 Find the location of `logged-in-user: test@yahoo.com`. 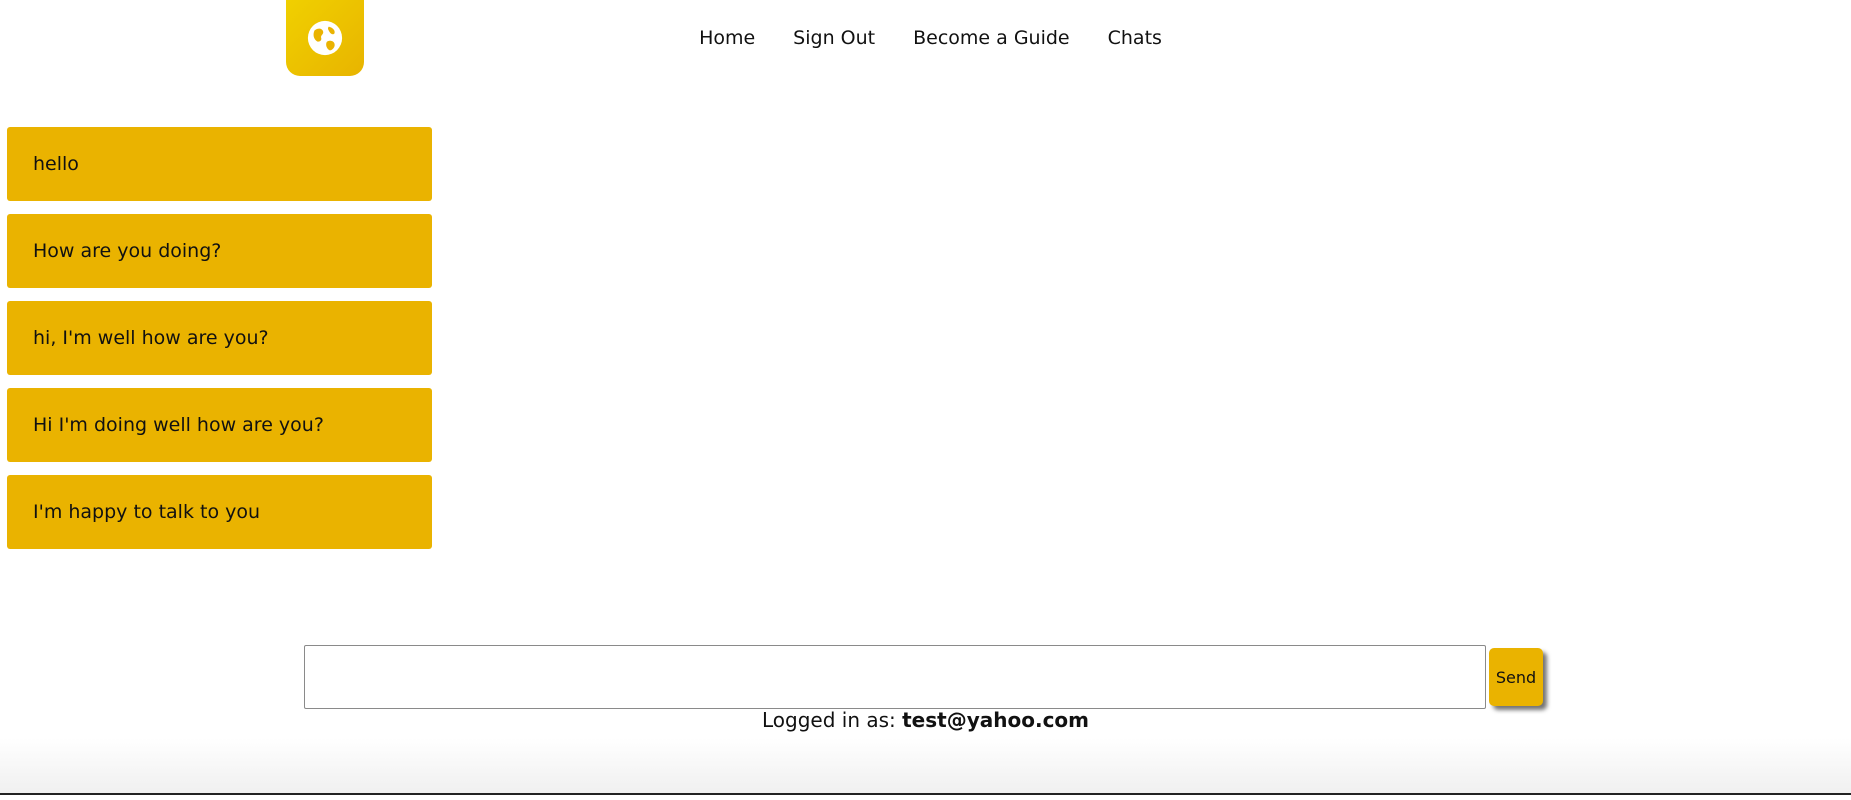

logged-in-user: test@yahoo.com is located at coordinates (995, 720).